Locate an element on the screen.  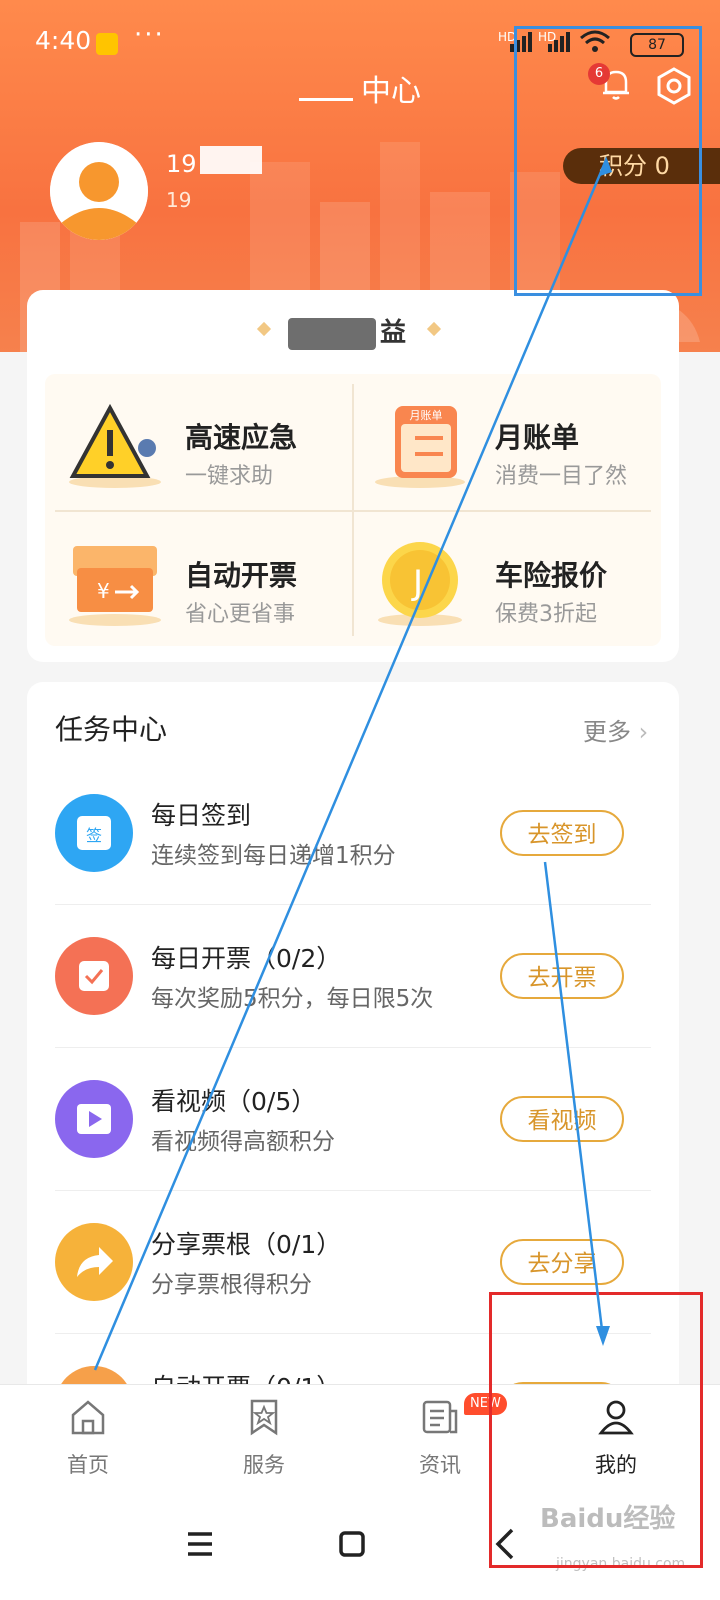
benefit-title: 高速应急 is located at coordinates (241, 437).